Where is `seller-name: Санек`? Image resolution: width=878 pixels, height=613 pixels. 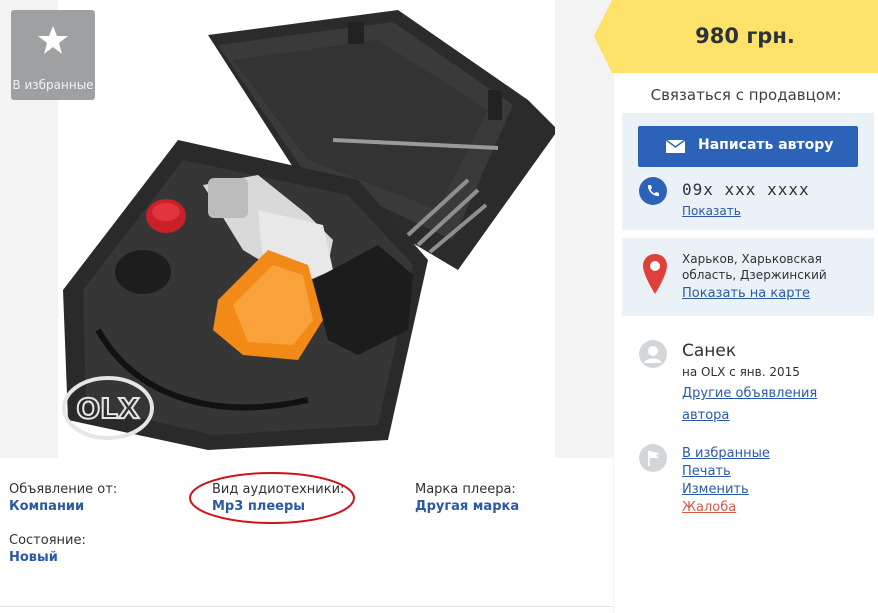
seller-name: Санек is located at coordinates (709, 351).